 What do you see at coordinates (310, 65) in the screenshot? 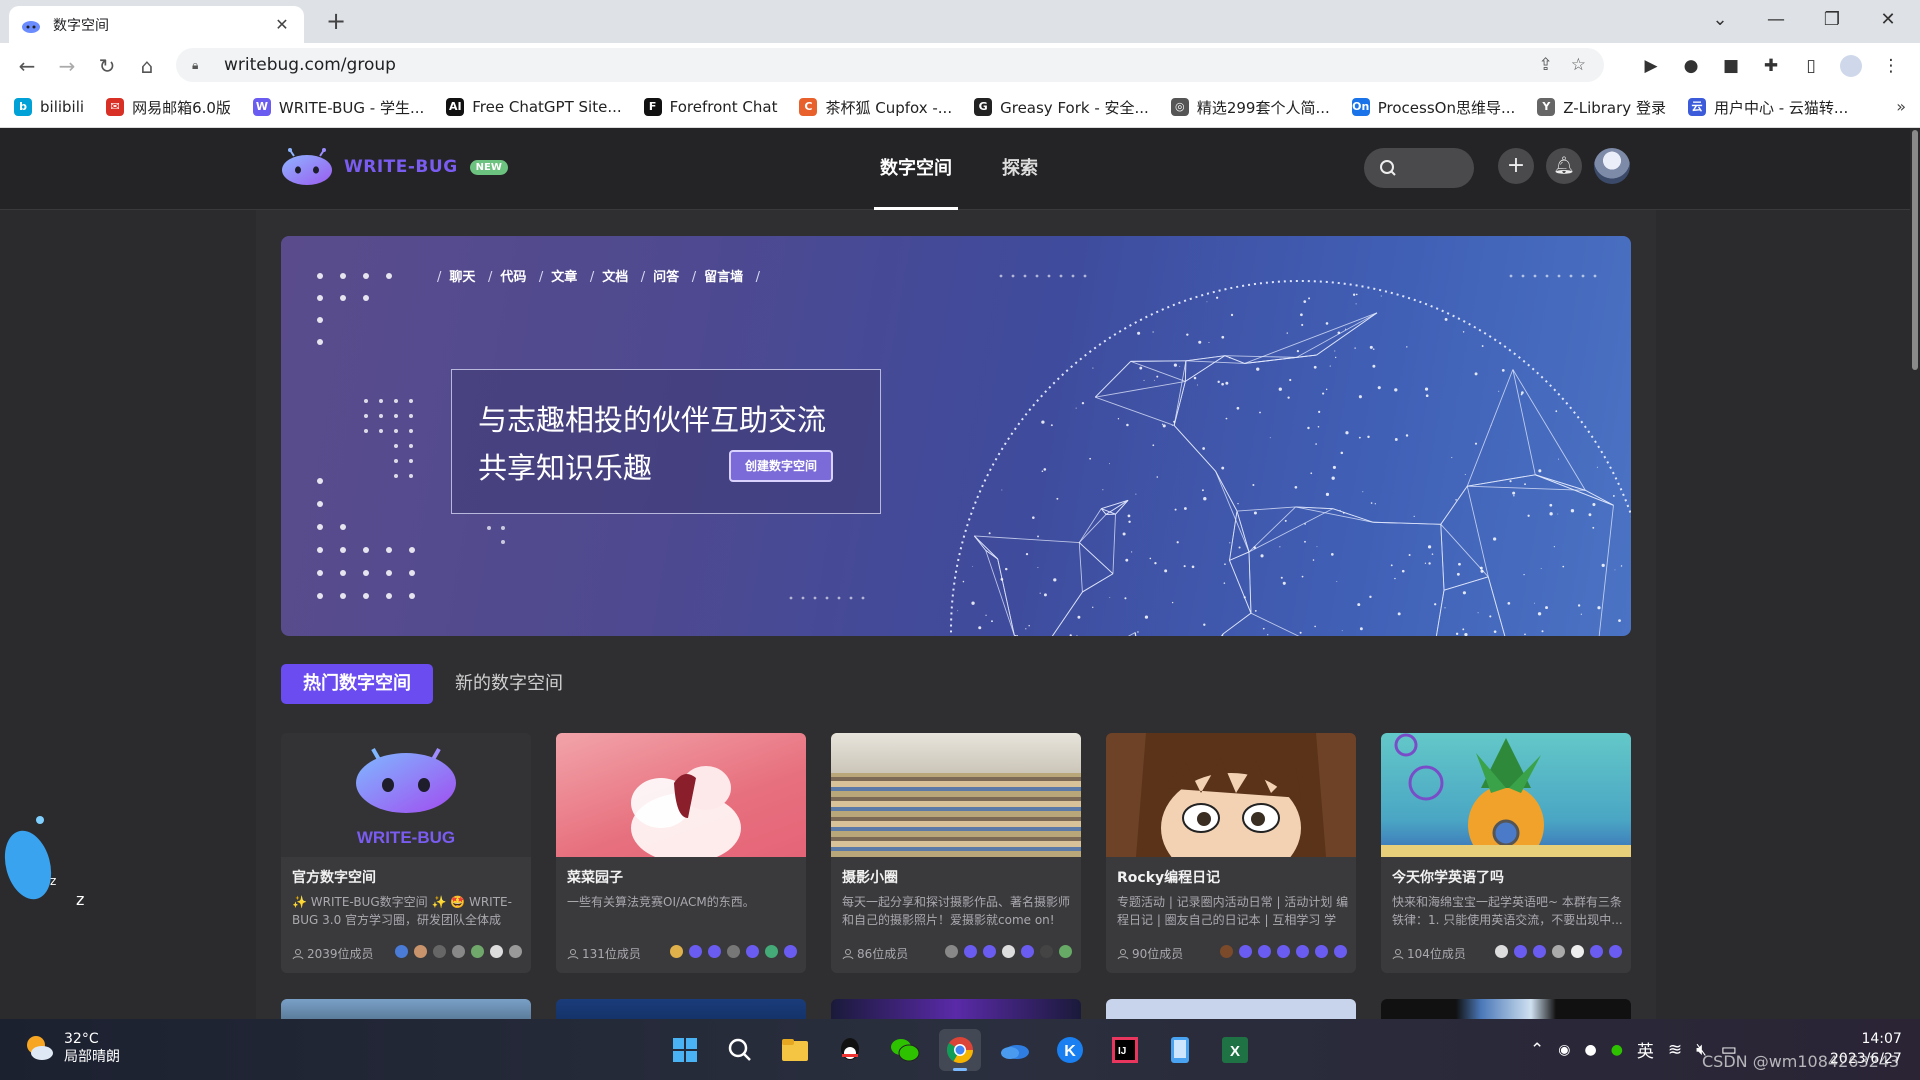
I see `url-text: writebug.com/group` at bounding box center [310, 65].